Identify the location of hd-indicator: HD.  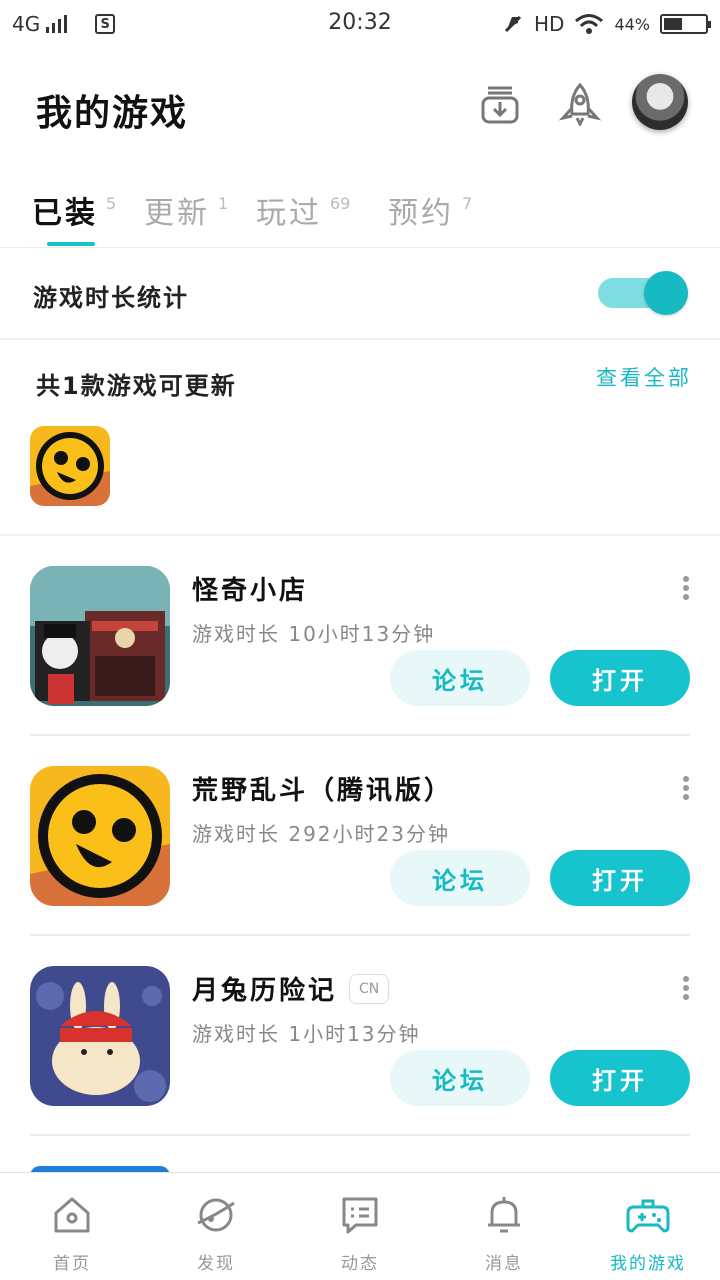
(549, 24).